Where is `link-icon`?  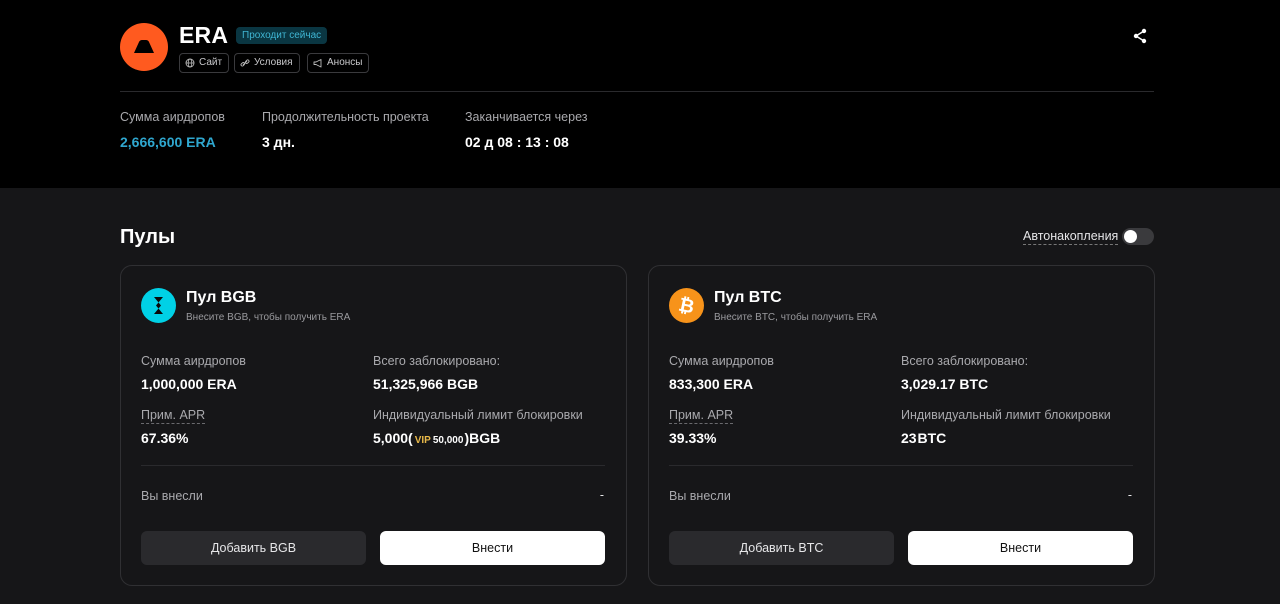
link-icon is located at coordinates (245, 63).